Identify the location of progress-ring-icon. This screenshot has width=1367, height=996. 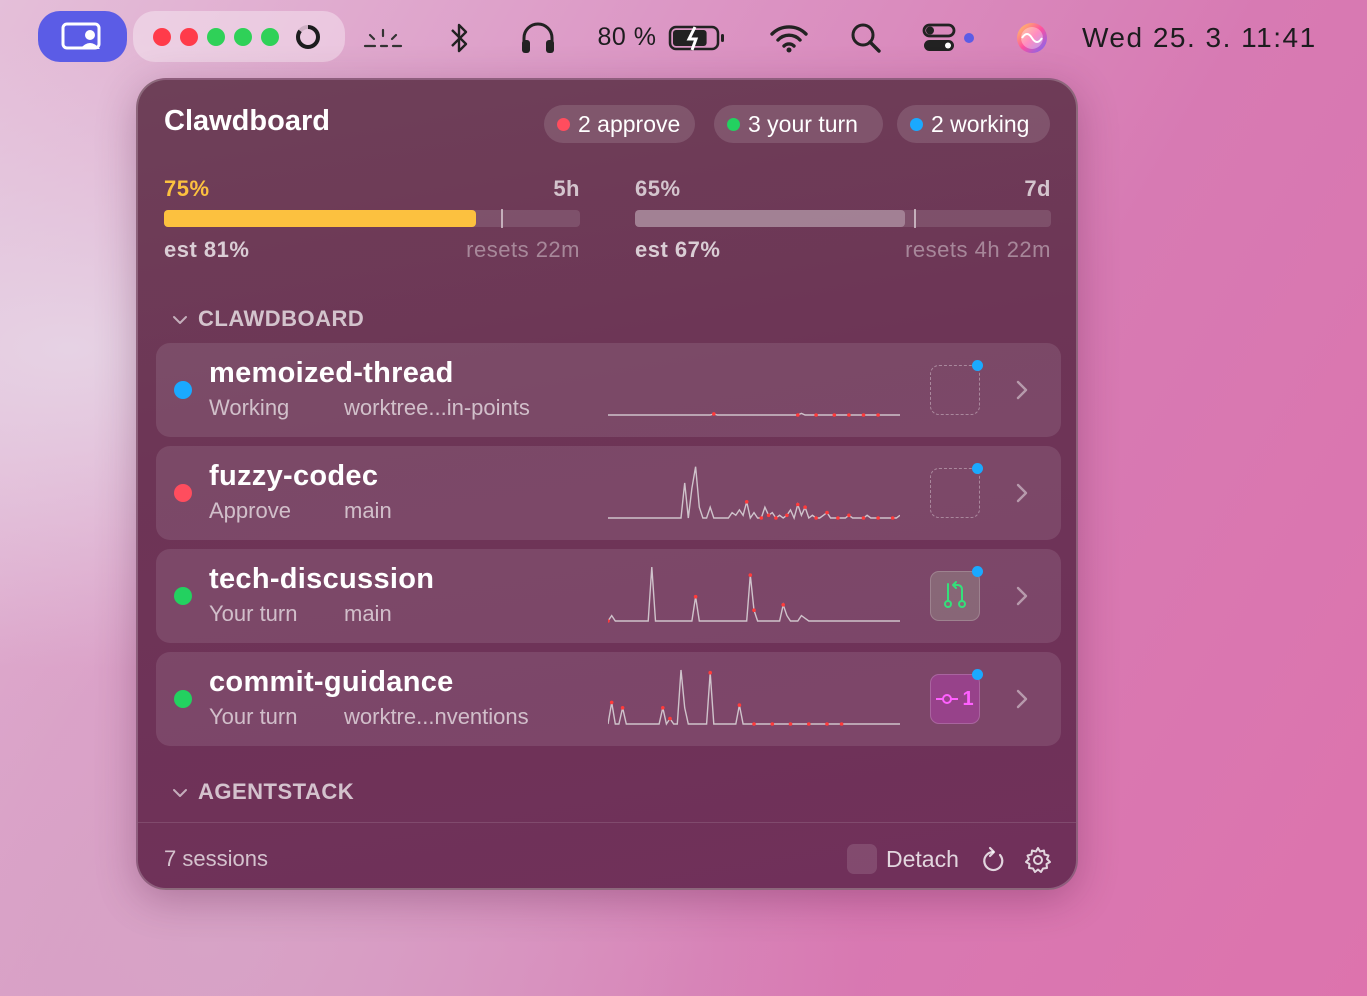
(308, 37).